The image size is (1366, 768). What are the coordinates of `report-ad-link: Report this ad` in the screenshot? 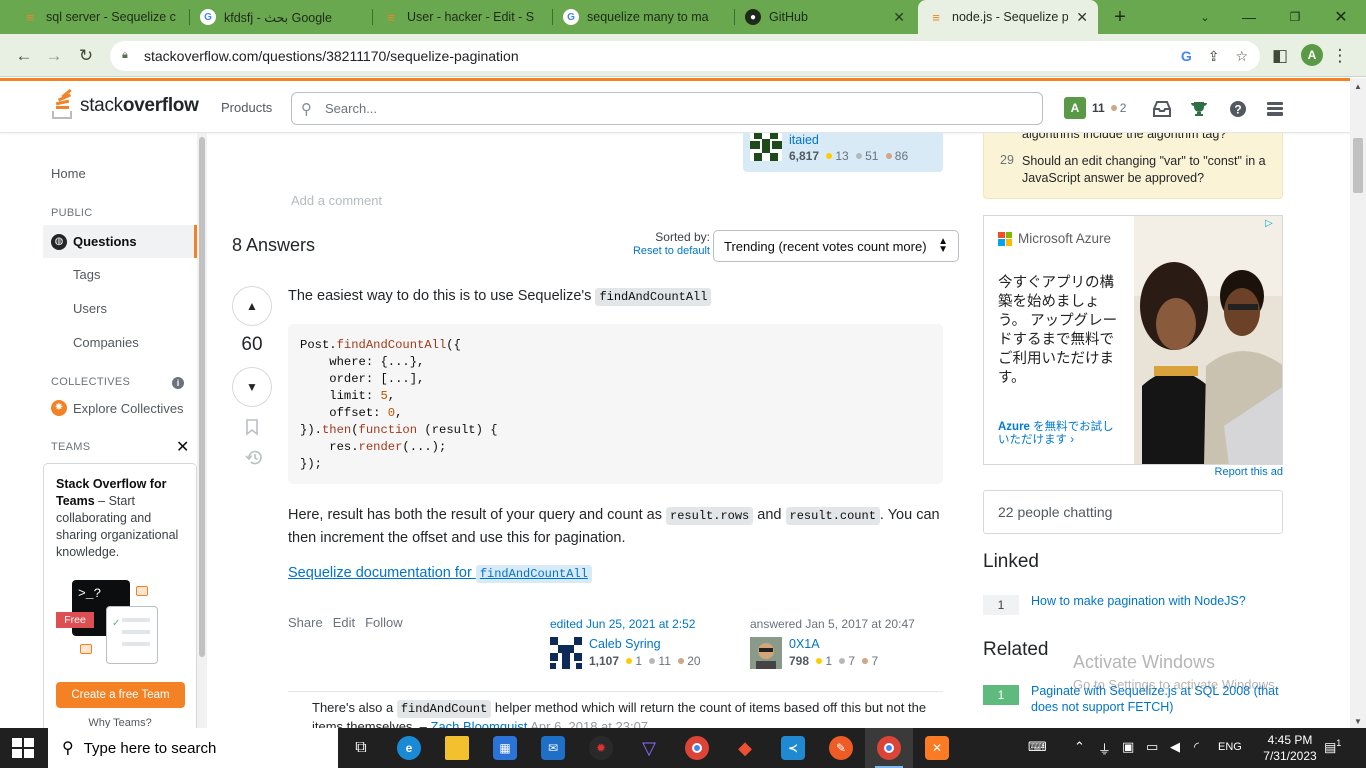 It's located at (1249, 472).